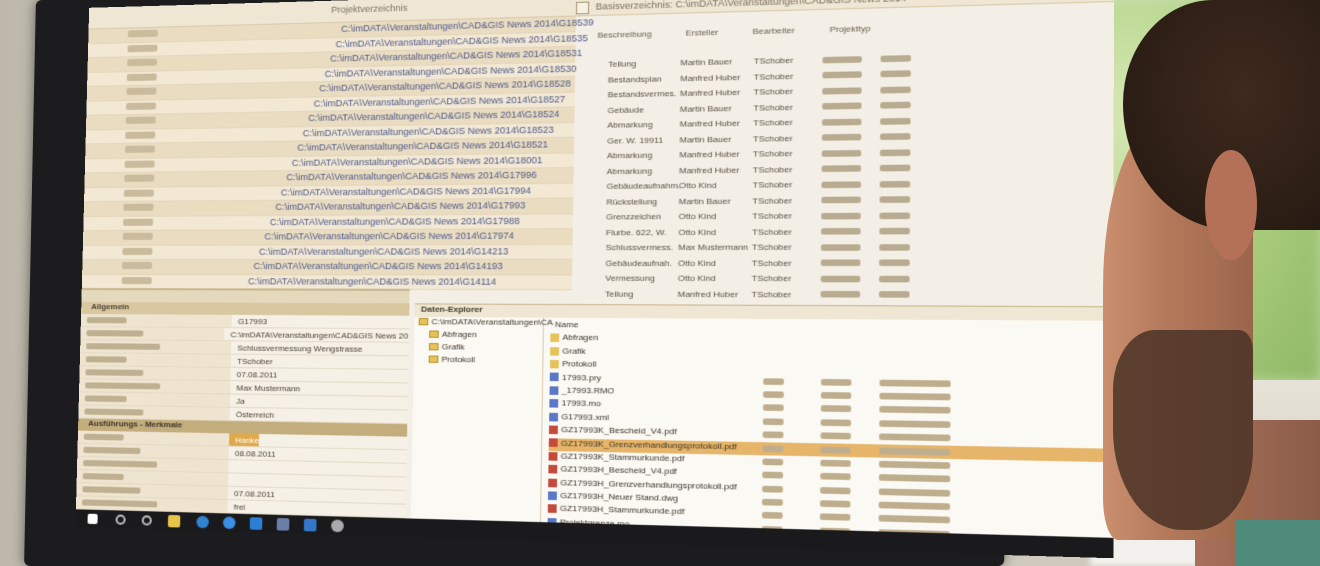 This screenshot has height=566, width=1320. What do you see at coordinates (774, 31) in the screenshot?
I see `col-header-editor: Bearbeiter` at bounding box center [774, 31].